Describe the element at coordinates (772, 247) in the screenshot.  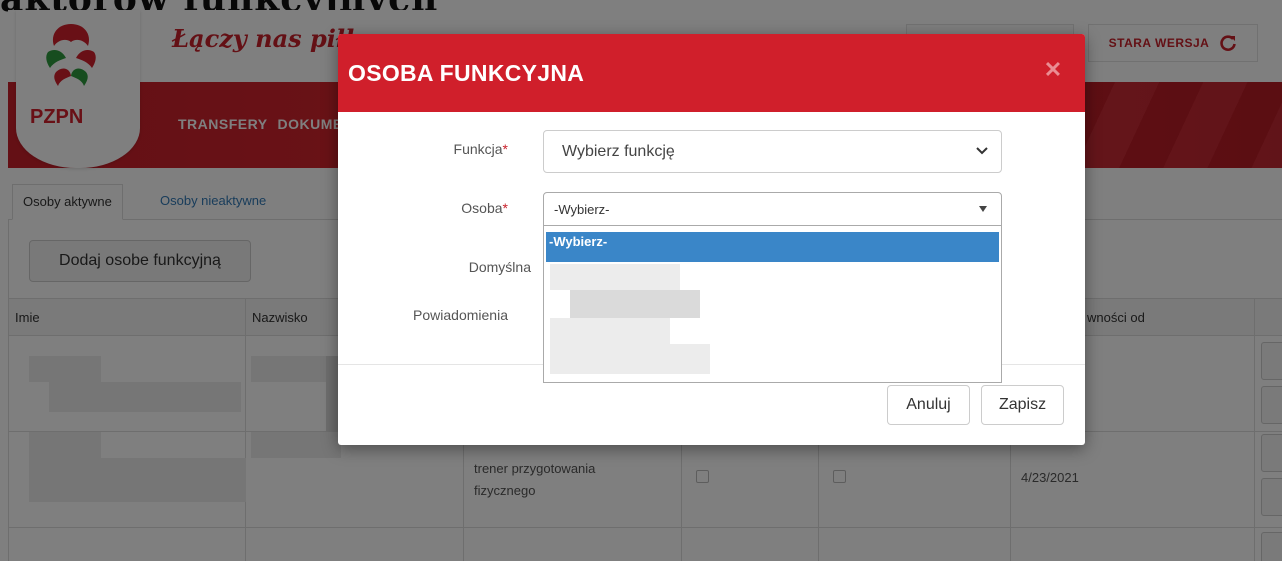
I see `dropdown-option-wybierz: -Wybierz-` at that location.